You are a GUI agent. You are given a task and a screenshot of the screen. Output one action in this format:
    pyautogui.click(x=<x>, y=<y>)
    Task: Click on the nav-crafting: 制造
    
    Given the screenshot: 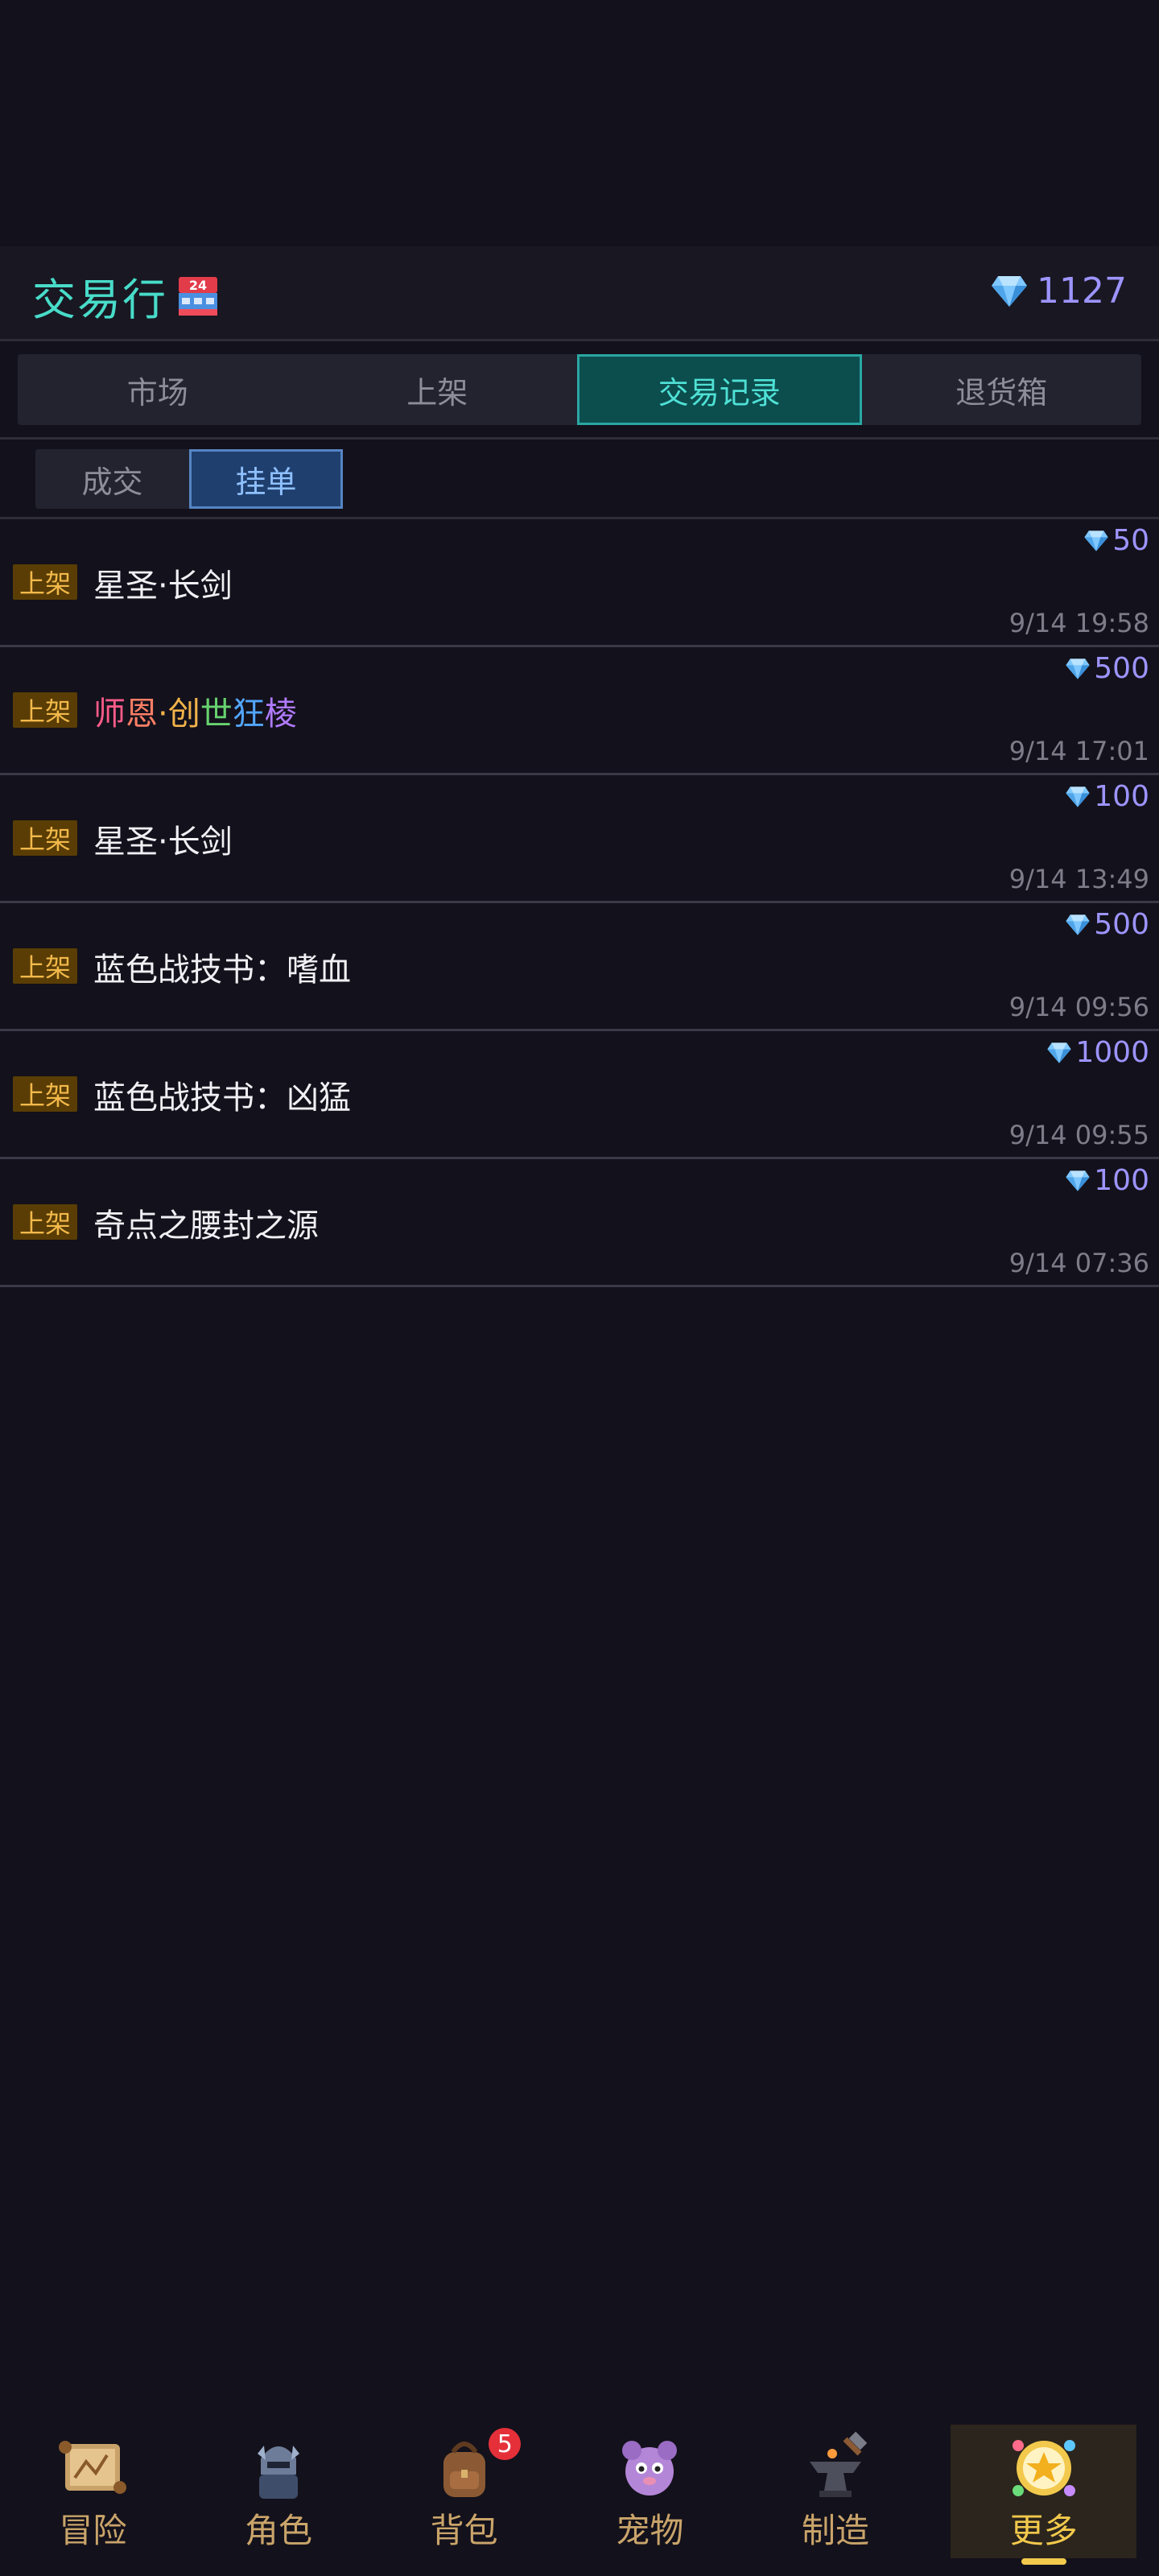 What is the action you would take?
    pyautogui.click(x=836, y=2495)
    